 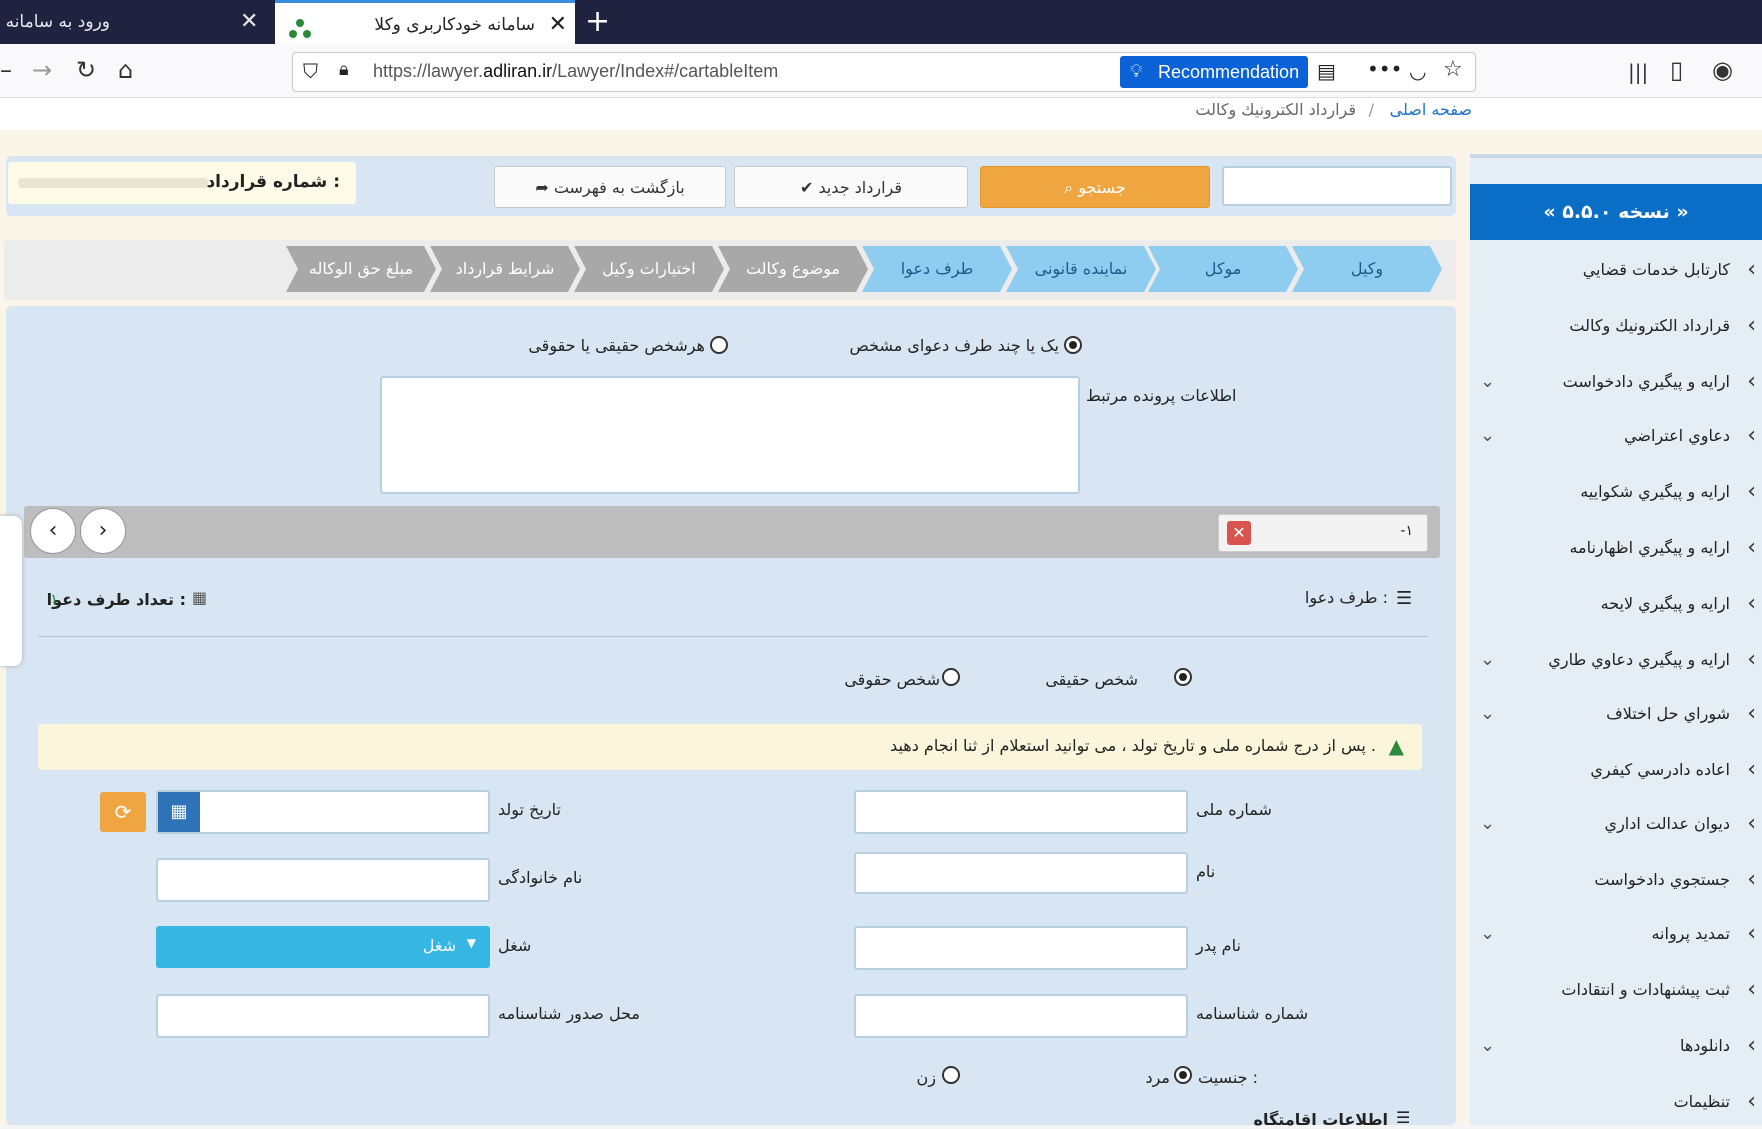 What do you see at coordinates (1069, 187) in the screenshot?
I see `search-icon: ⌕` at bounding box center [1069, 187].